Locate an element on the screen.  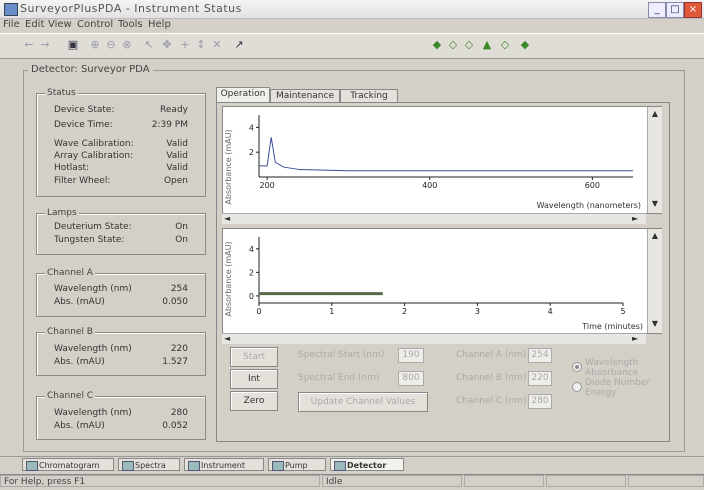
channel-value: 0.052 is located at coordinates (175, 426).